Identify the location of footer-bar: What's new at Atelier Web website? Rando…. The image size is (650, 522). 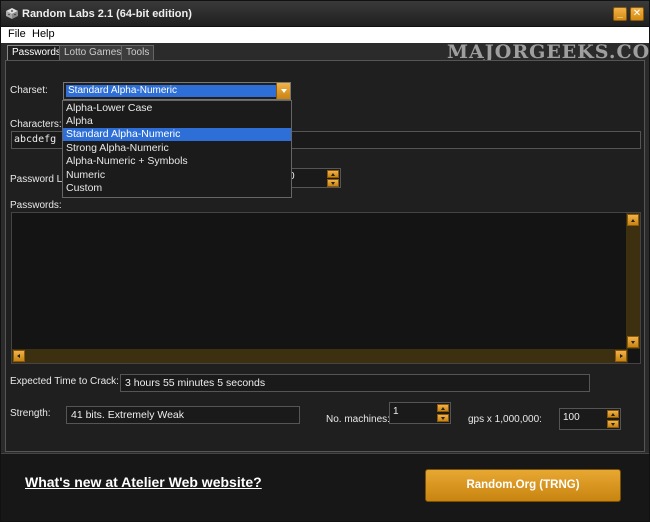
(325, 487).